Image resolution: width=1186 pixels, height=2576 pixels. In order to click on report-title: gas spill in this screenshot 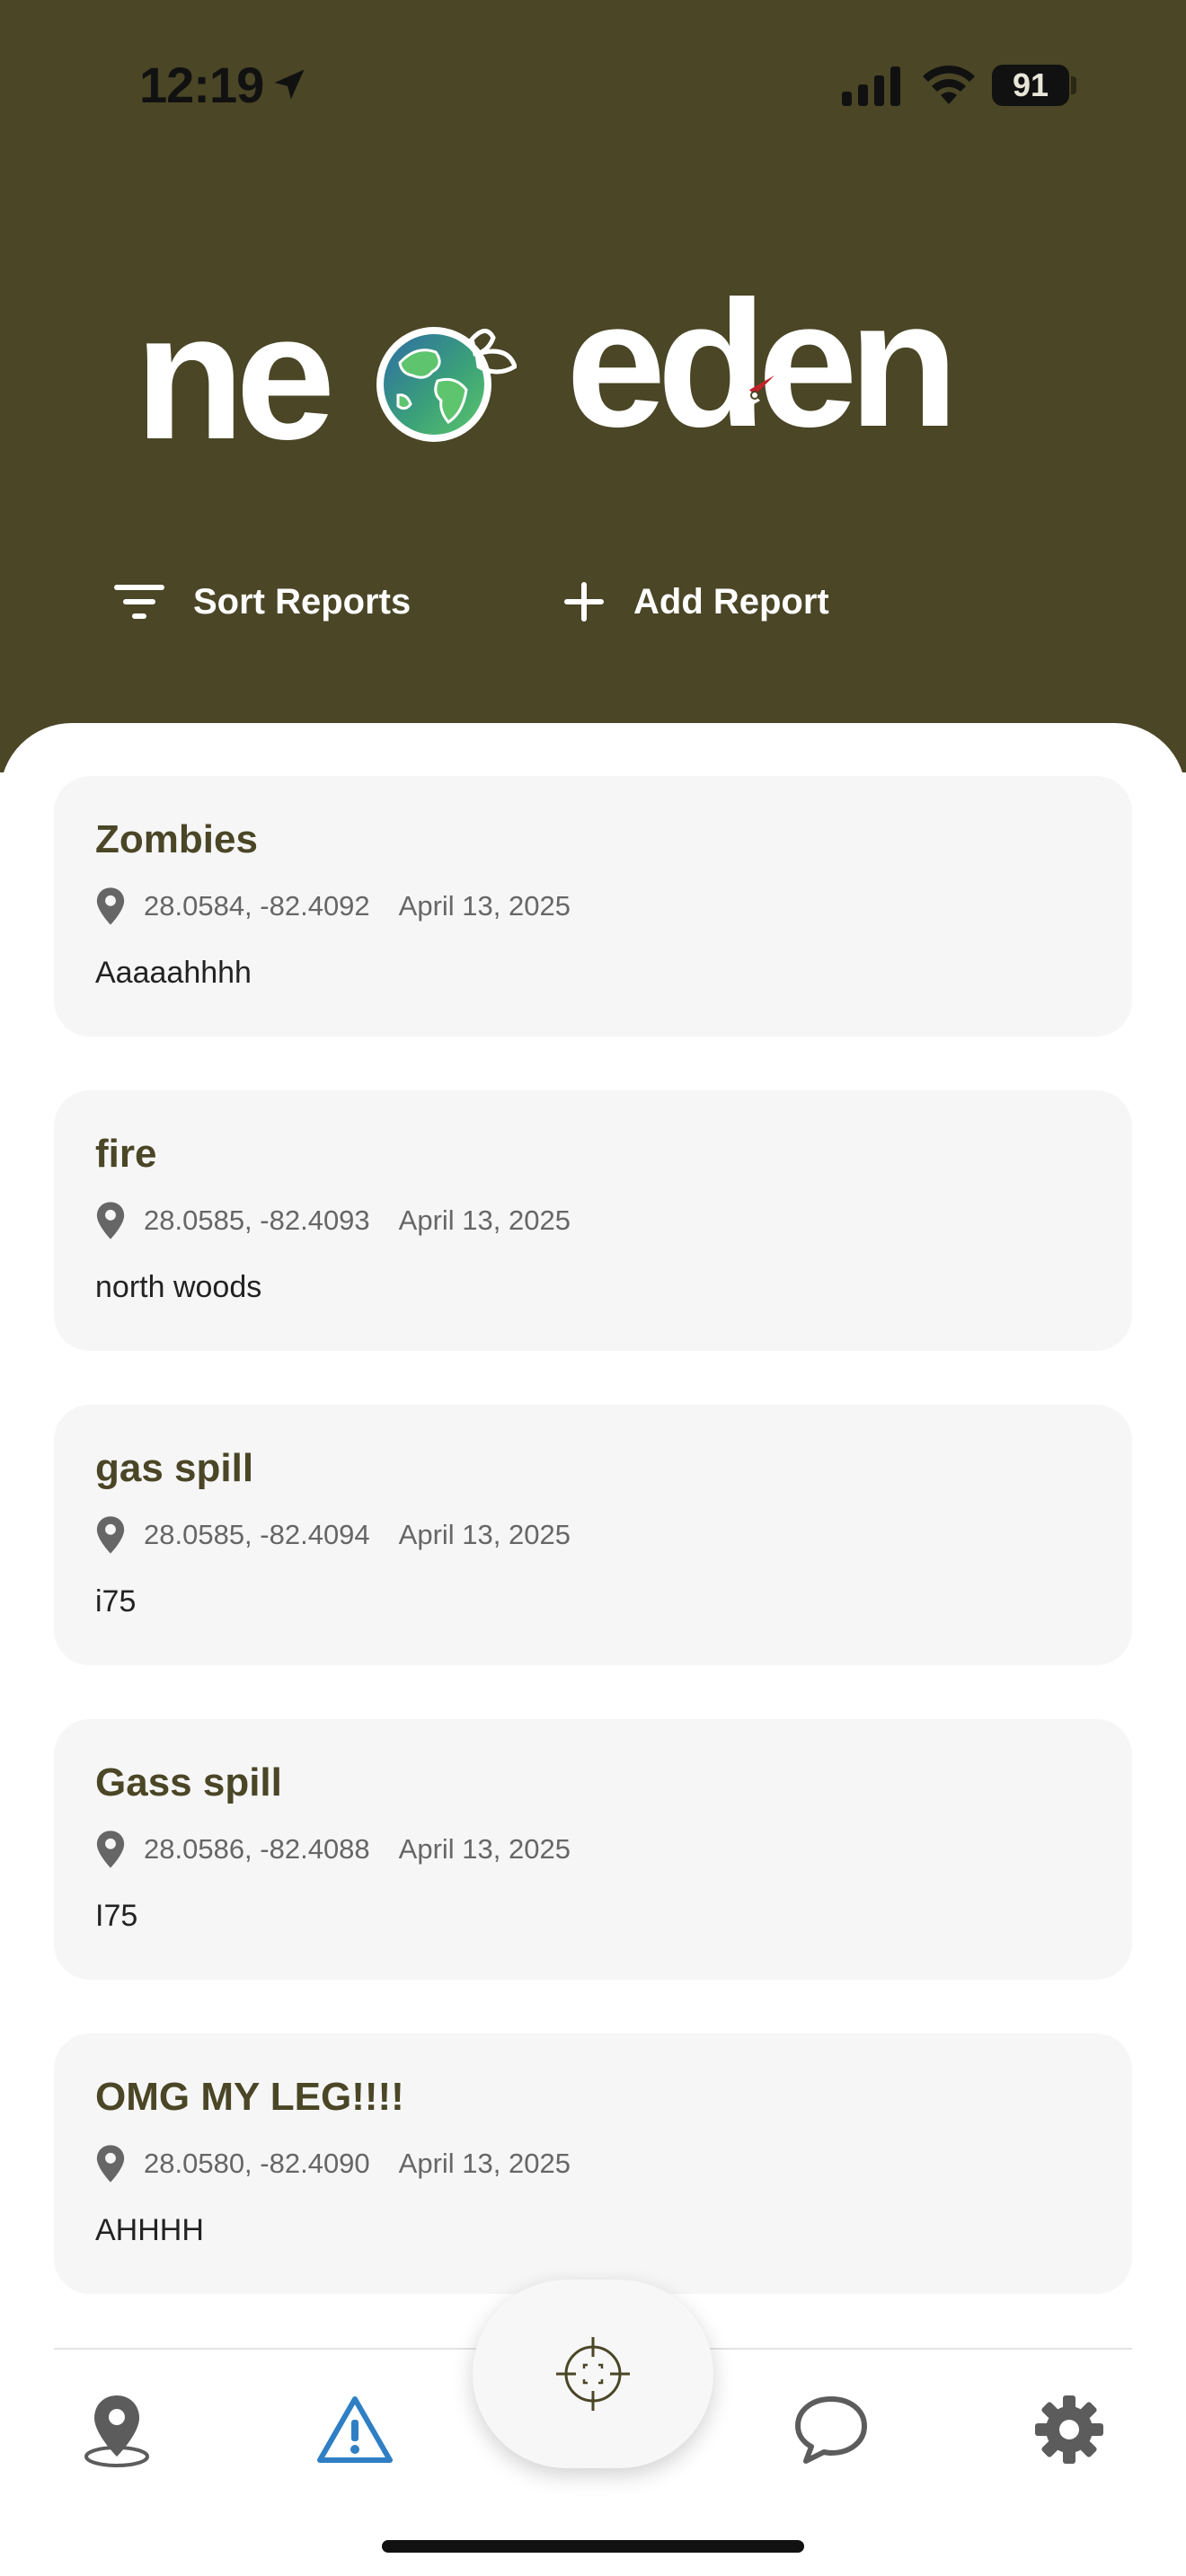, I will do `click(174, 1468)`.